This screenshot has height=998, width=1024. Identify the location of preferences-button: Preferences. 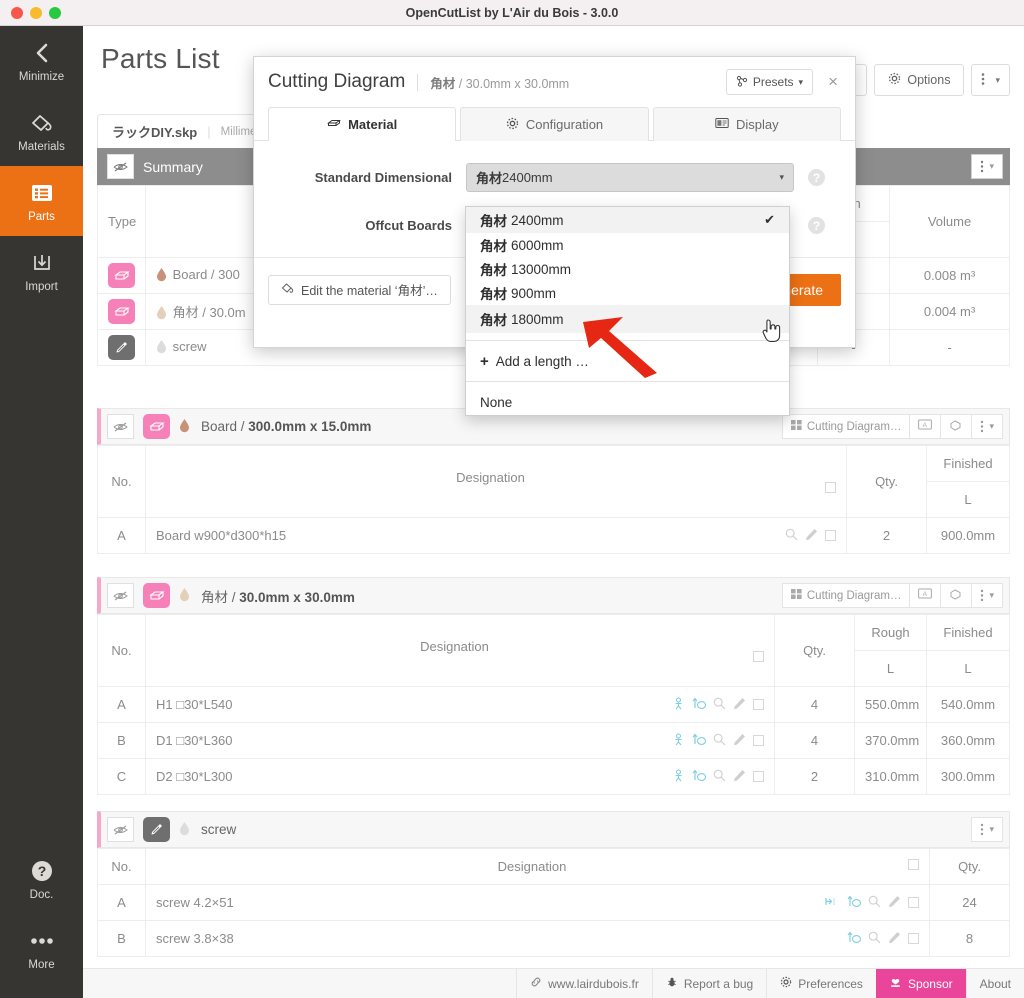
(821, 983).